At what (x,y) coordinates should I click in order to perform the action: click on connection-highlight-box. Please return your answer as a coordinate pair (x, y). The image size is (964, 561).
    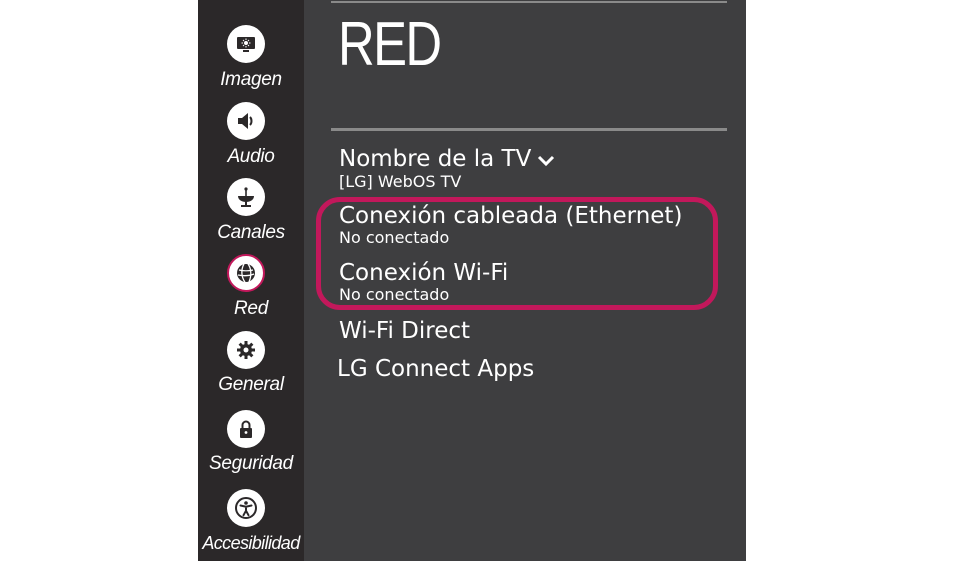
    Looking at the image, I should click on (517, 253).